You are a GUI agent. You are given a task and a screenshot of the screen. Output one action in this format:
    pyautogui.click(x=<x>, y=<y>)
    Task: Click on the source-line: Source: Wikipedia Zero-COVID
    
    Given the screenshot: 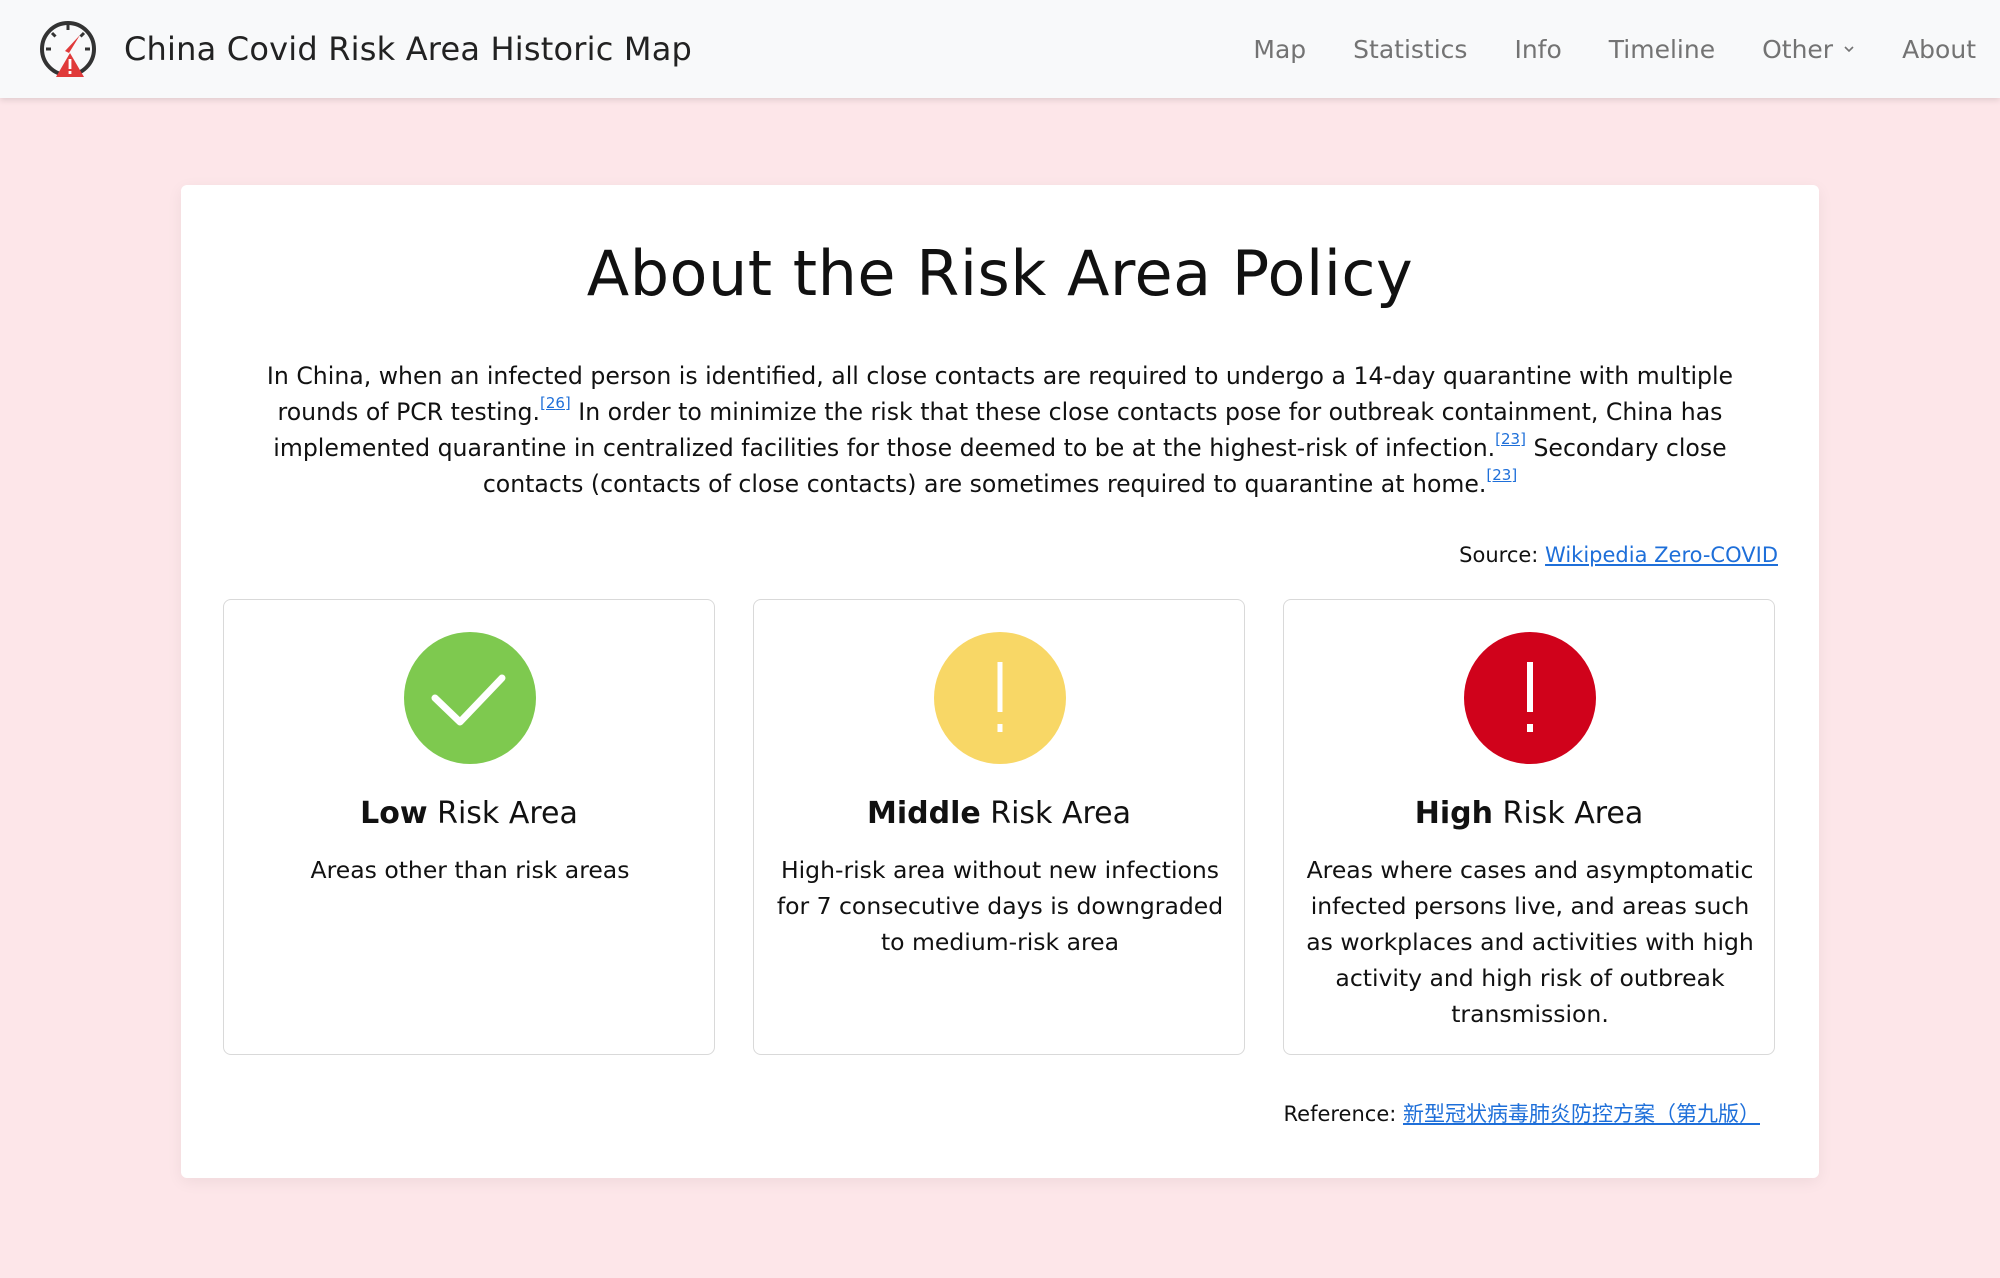 What is the action you would take?
    pyautogui.click(x=1618, y=555)
    